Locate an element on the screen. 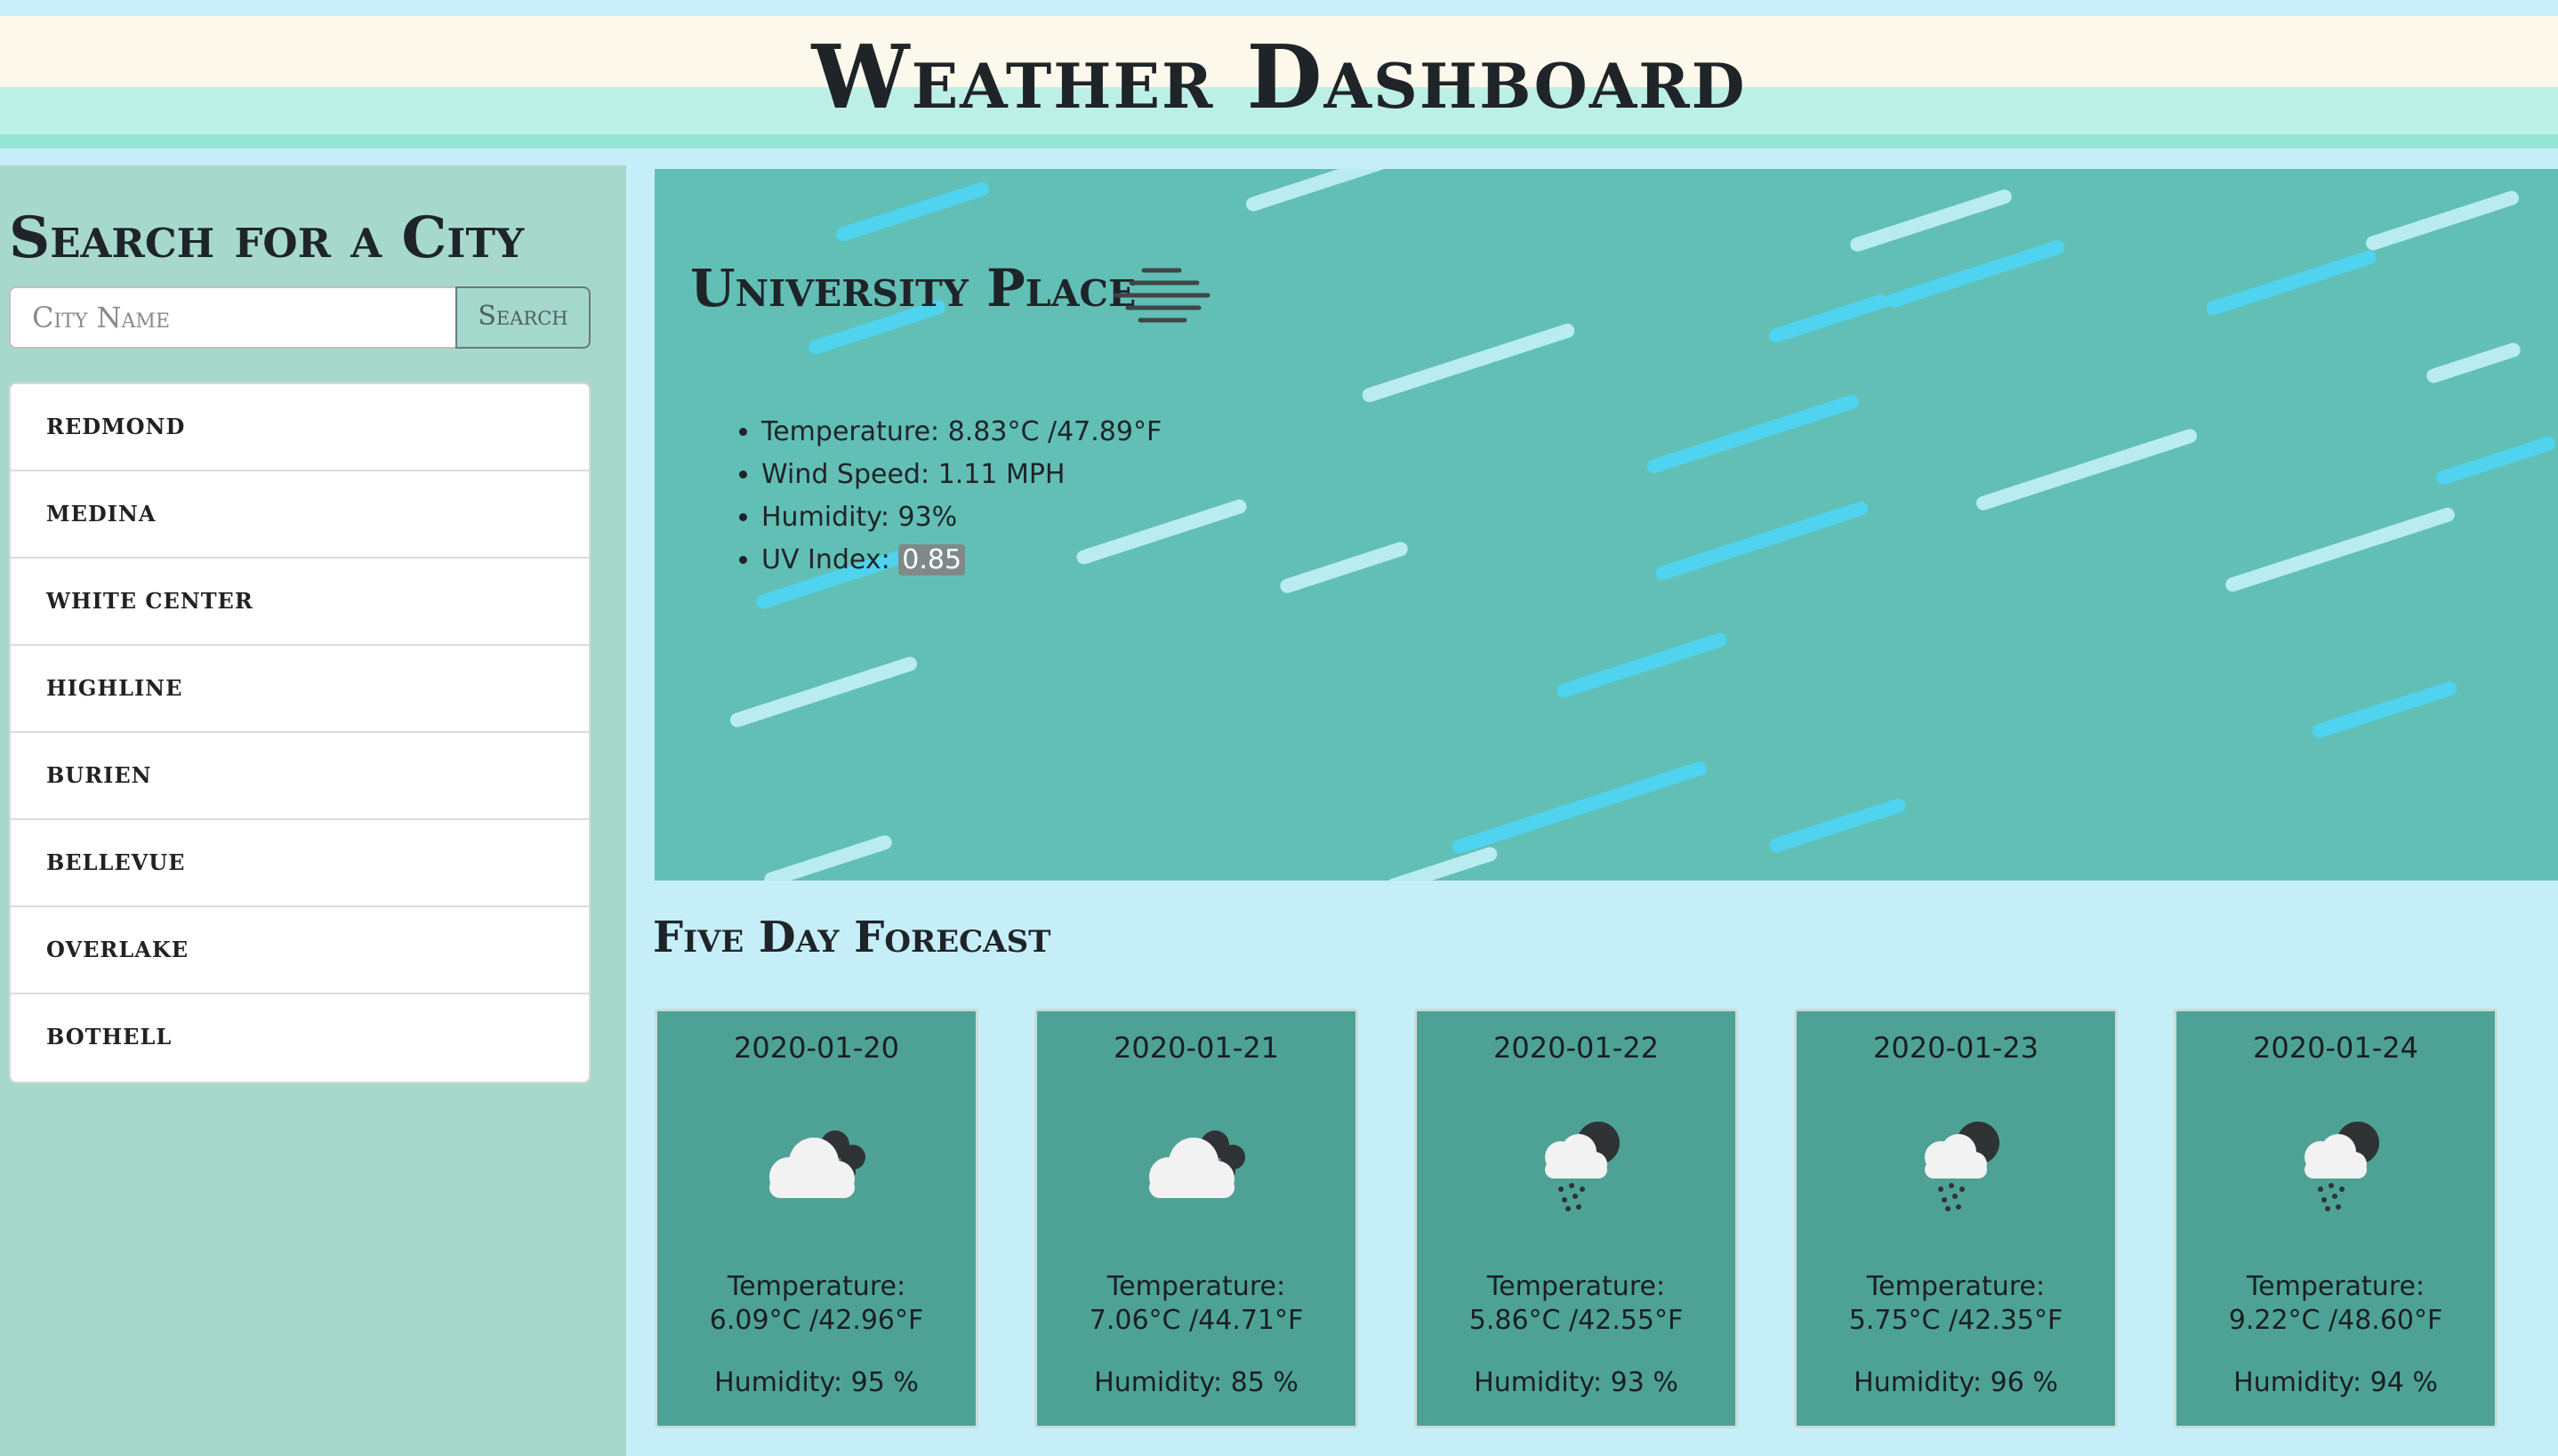 The image size is (2558, 1456). city-item-medina: MEDINA is located at coordinates (300, 515).